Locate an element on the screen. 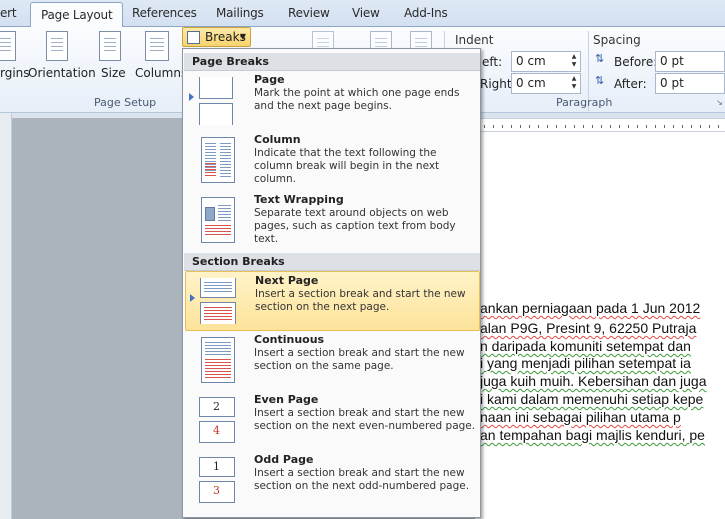 Image resolution: width=725 pixels, height=519 pixels. page-number-label: 3 is located at coordinates (216, 490).